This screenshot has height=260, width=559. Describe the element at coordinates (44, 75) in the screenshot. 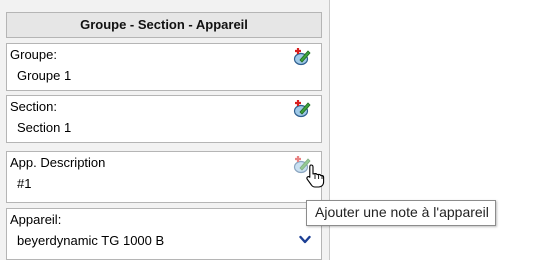

I see `field-groupe-value: Groupe 1` at that location.